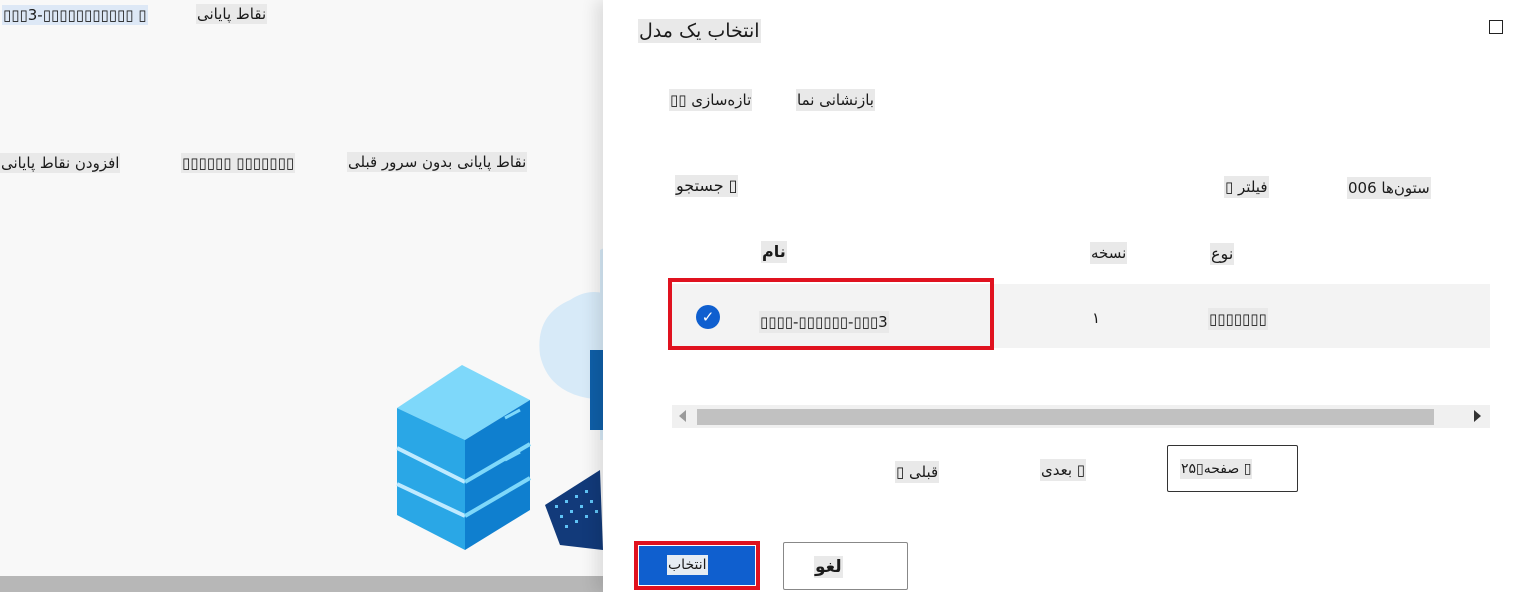  Describe the element at coordinates (774, 252) in the screenshot. I see `column-header-name: نام` at that location.